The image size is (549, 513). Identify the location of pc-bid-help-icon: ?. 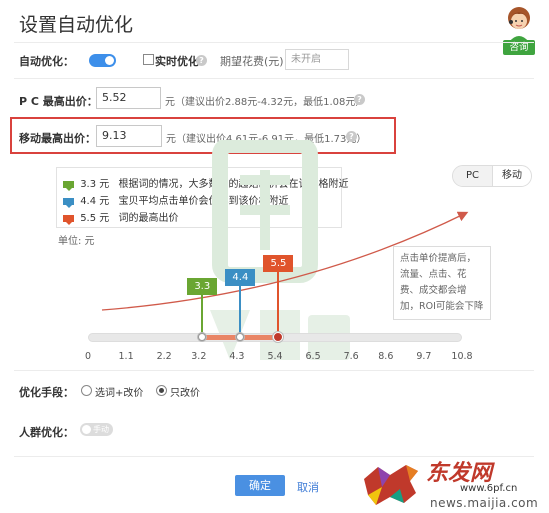
(359, 99).